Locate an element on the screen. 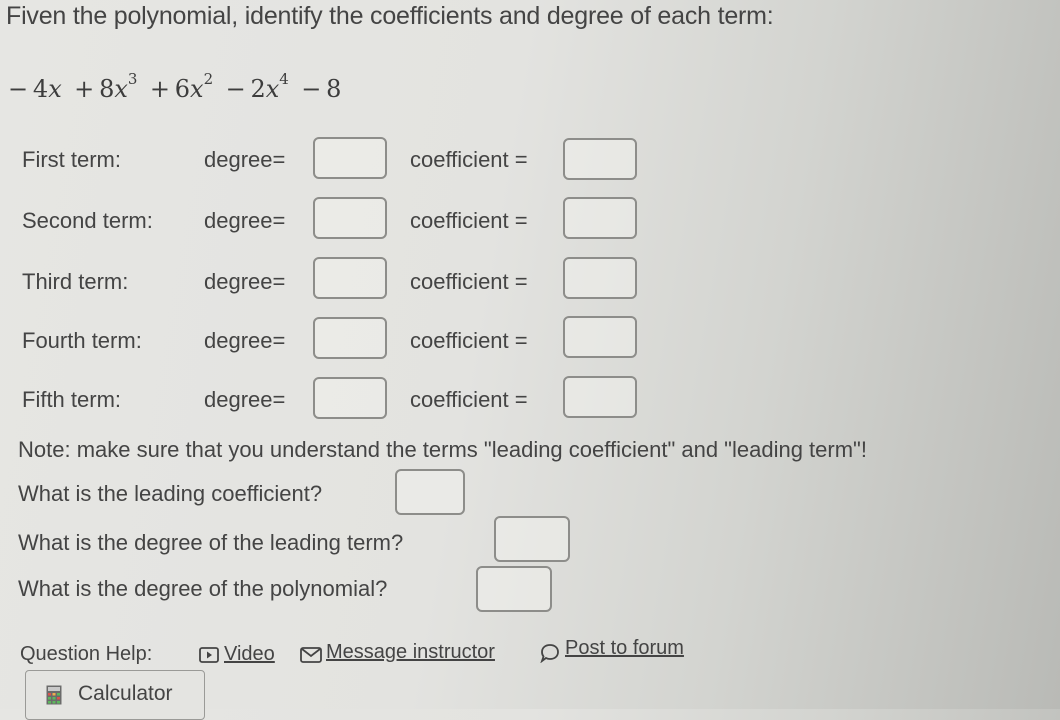 Image resolution: width=1060 pixels, height=720 pixels. calculator-icon is located at coordinates (54, 697).